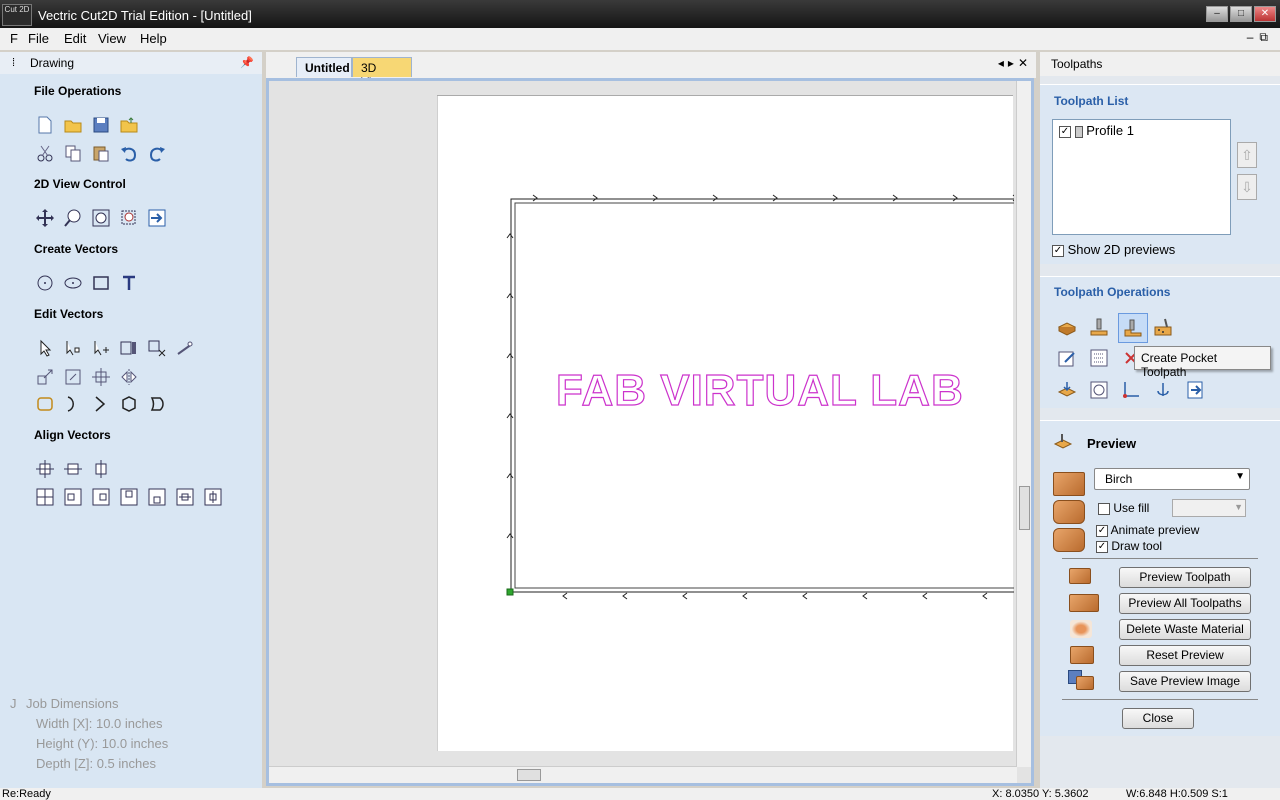 Image resolution: width=1280 pixels, height=800 pixels. Describe the element at coordinates (73, 348) in the screenshot. I see `node-edit-icon` at that location.